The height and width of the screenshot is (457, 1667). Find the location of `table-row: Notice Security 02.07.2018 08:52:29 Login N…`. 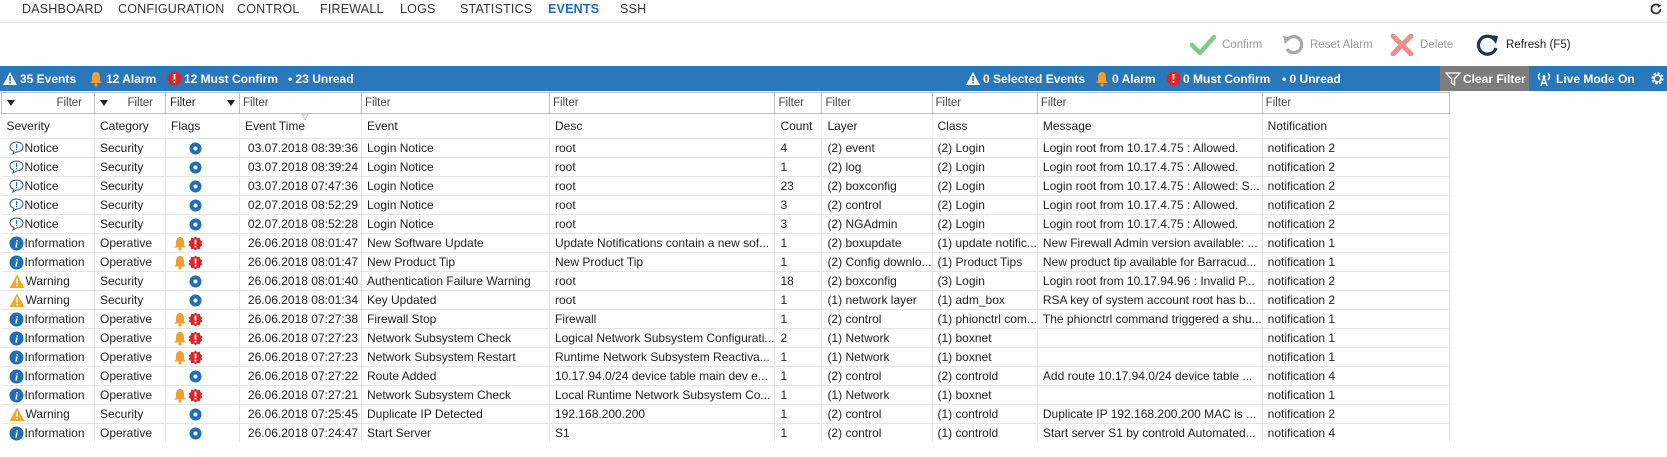

table-row: Notice Security 02.07.2018 08:52:29 Login N… is located at coordinates (725, 205).